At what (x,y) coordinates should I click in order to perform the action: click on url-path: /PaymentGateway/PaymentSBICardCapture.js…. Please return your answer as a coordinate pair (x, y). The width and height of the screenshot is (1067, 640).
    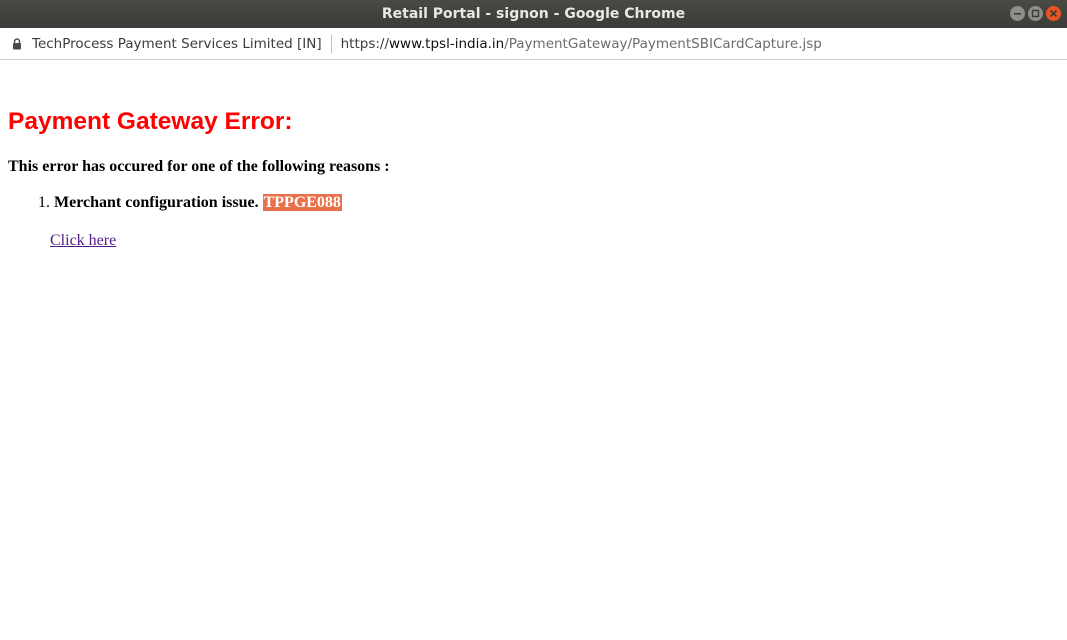
    Looking at the image, I should click on (663, 43).